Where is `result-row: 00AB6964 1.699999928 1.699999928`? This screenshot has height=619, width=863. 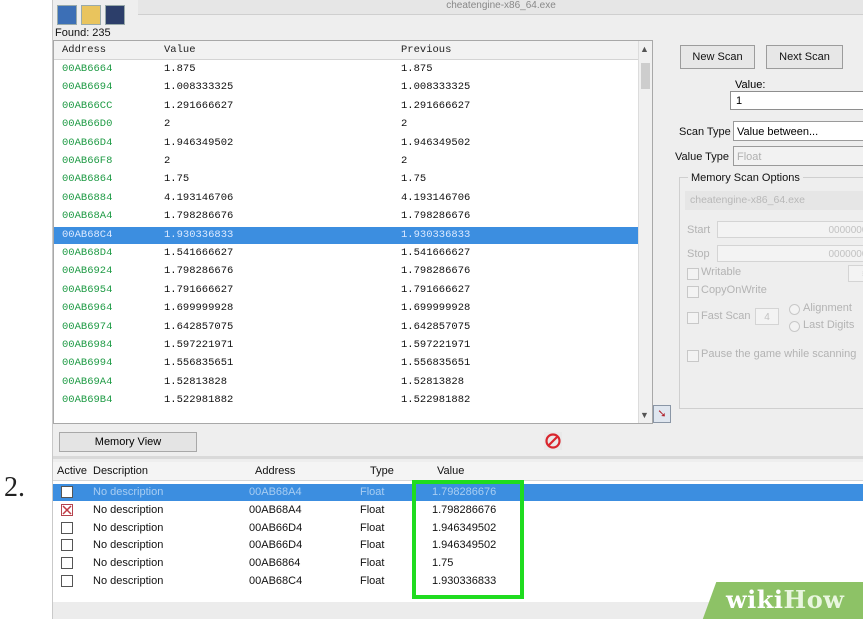 result-row: 00AB6964 1.699999928 1.699999928 is located at coordinates (346, 308).